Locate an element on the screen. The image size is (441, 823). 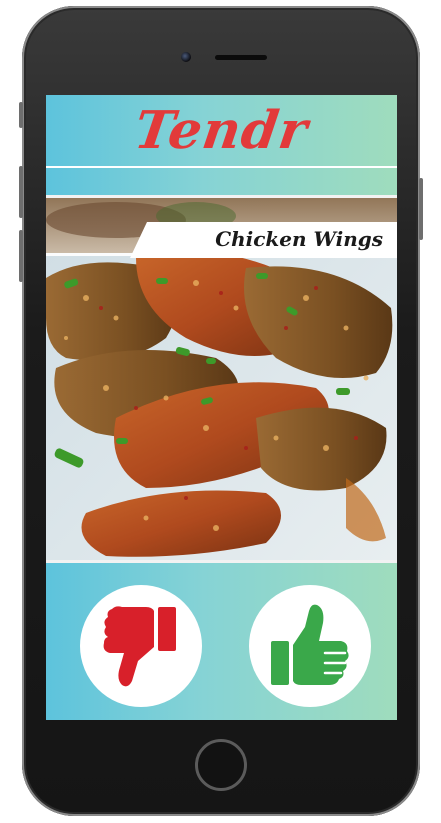
thumbs-up-icon is located at coordinates (310, 644).